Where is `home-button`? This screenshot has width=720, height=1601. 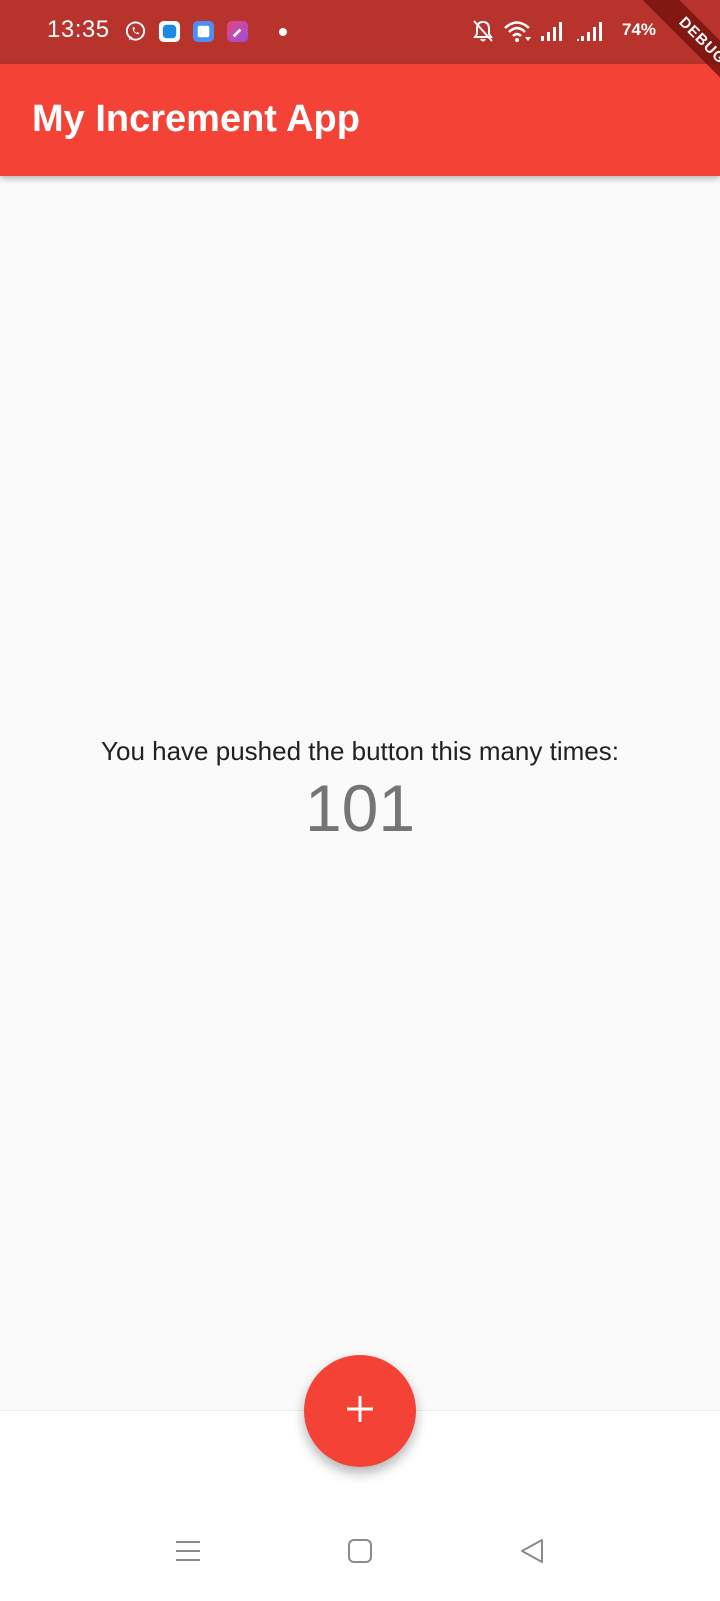
home-button is located at coordinates (360, 1553).